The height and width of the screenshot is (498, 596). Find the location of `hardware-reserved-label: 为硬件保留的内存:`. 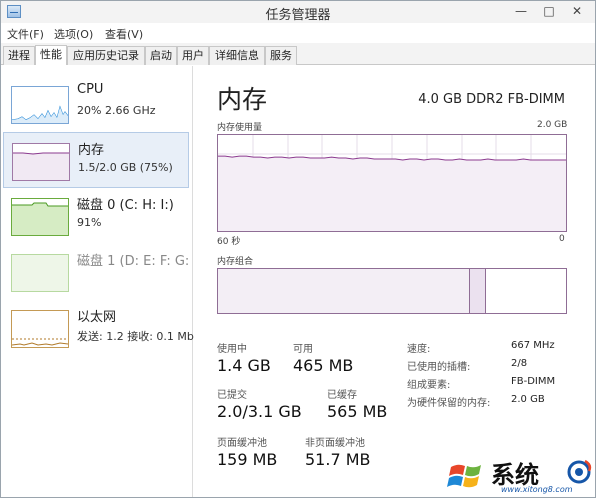

hardware-reserved-label: 为硬件保留的内存: is located at coordinates (449, 403).